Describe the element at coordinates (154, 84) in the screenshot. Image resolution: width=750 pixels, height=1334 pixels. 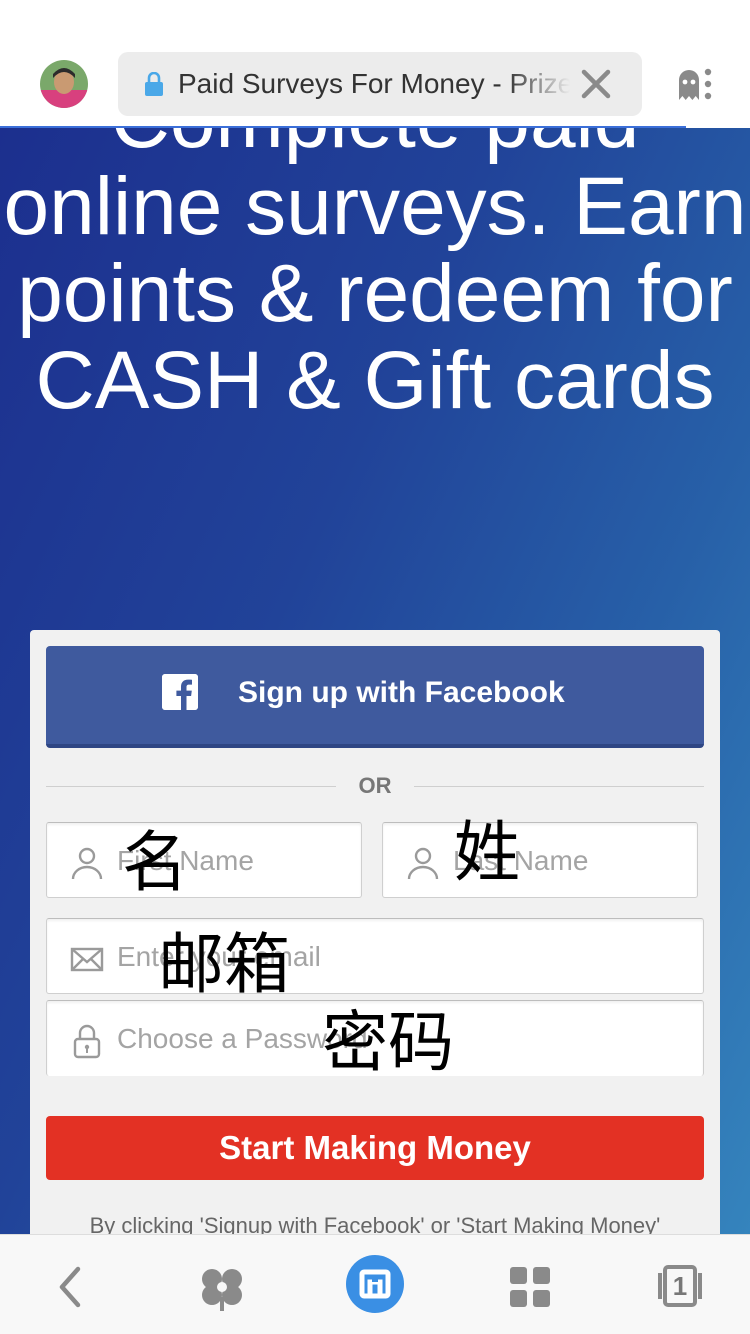
I see `lock-icon` at that location.